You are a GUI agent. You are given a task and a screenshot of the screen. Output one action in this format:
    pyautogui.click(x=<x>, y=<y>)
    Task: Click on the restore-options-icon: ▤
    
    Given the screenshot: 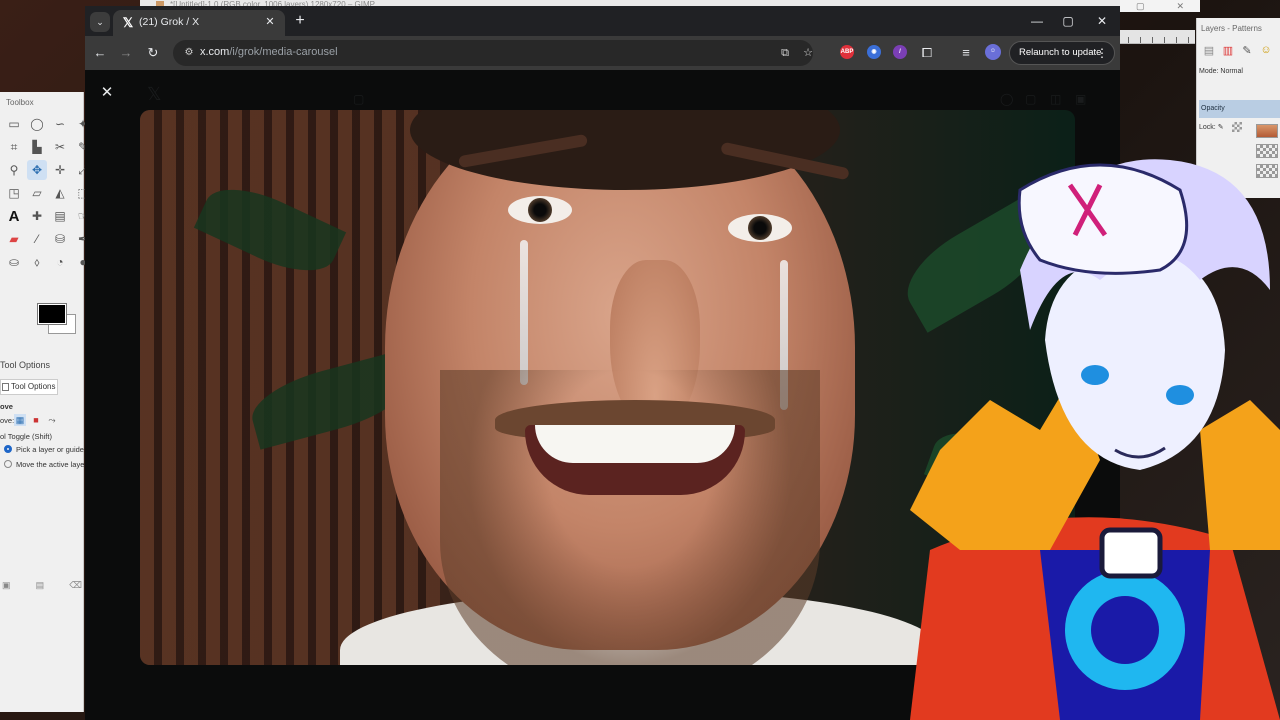 What is the action you would take?
    pyautogui.click(x=40, y=585)
    